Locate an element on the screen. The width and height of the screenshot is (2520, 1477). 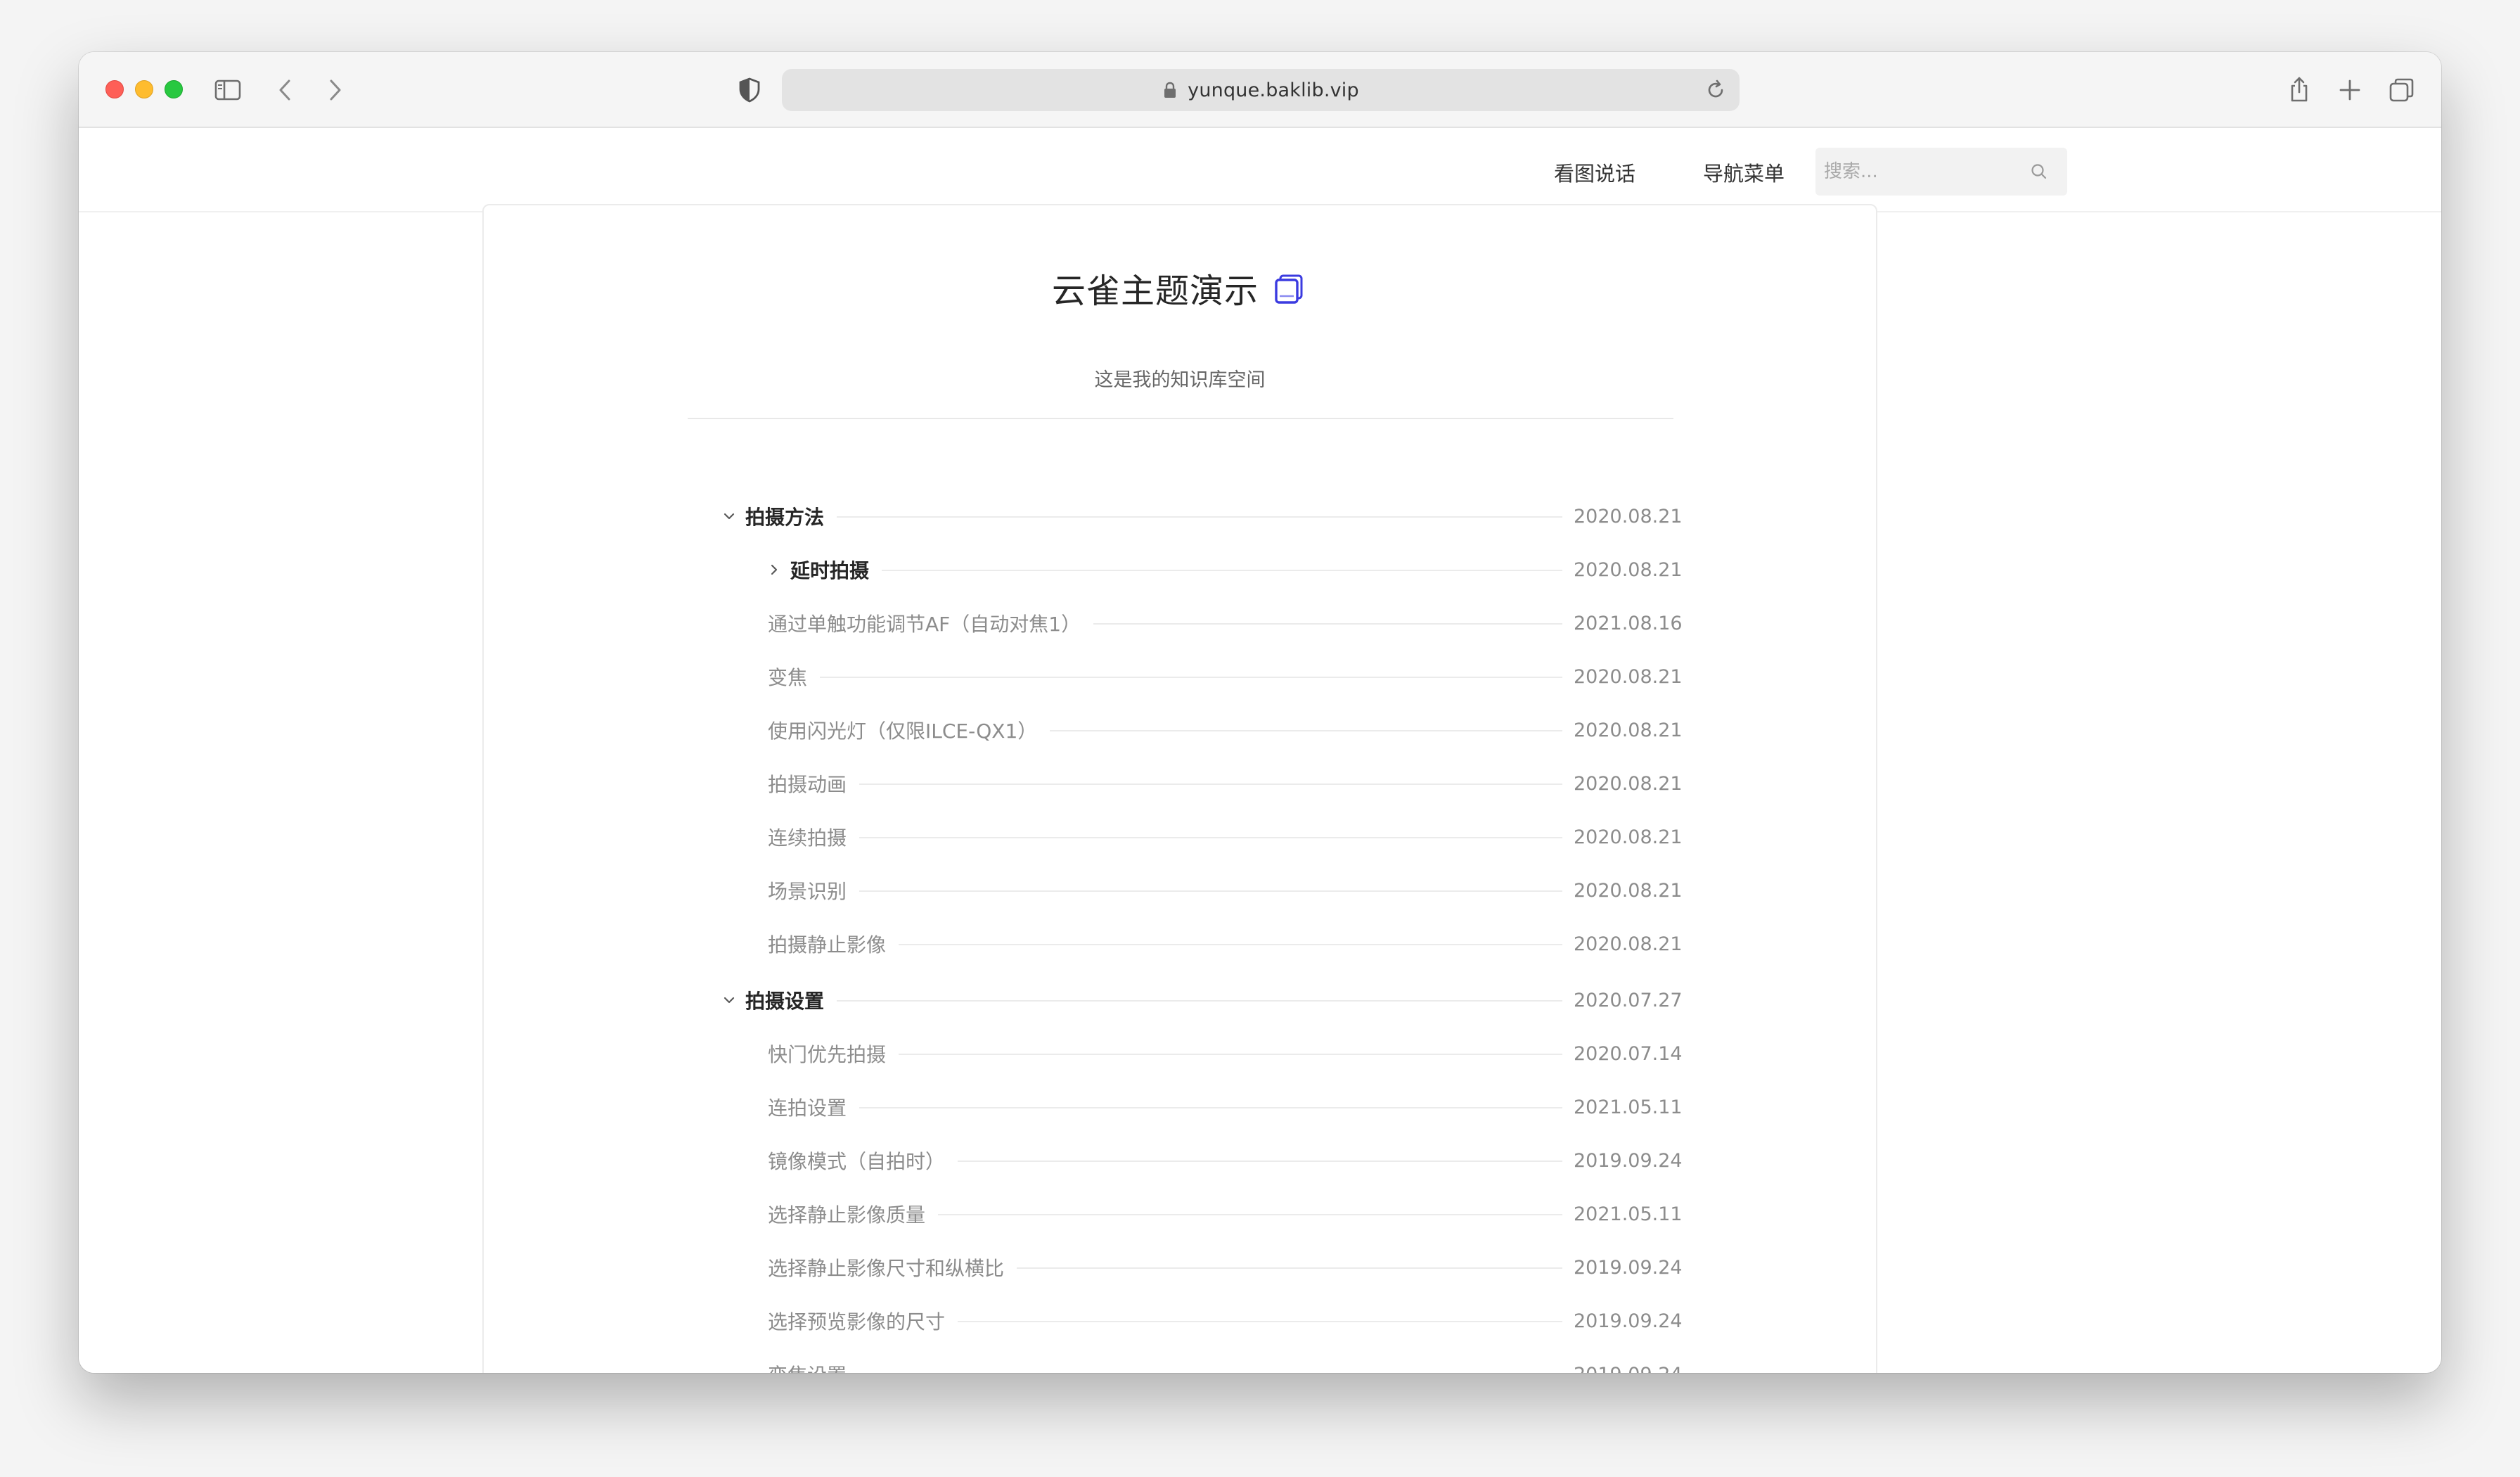
toc-item-label: 选择预览影像的尺寸 is located at coordinates (863, 1321).